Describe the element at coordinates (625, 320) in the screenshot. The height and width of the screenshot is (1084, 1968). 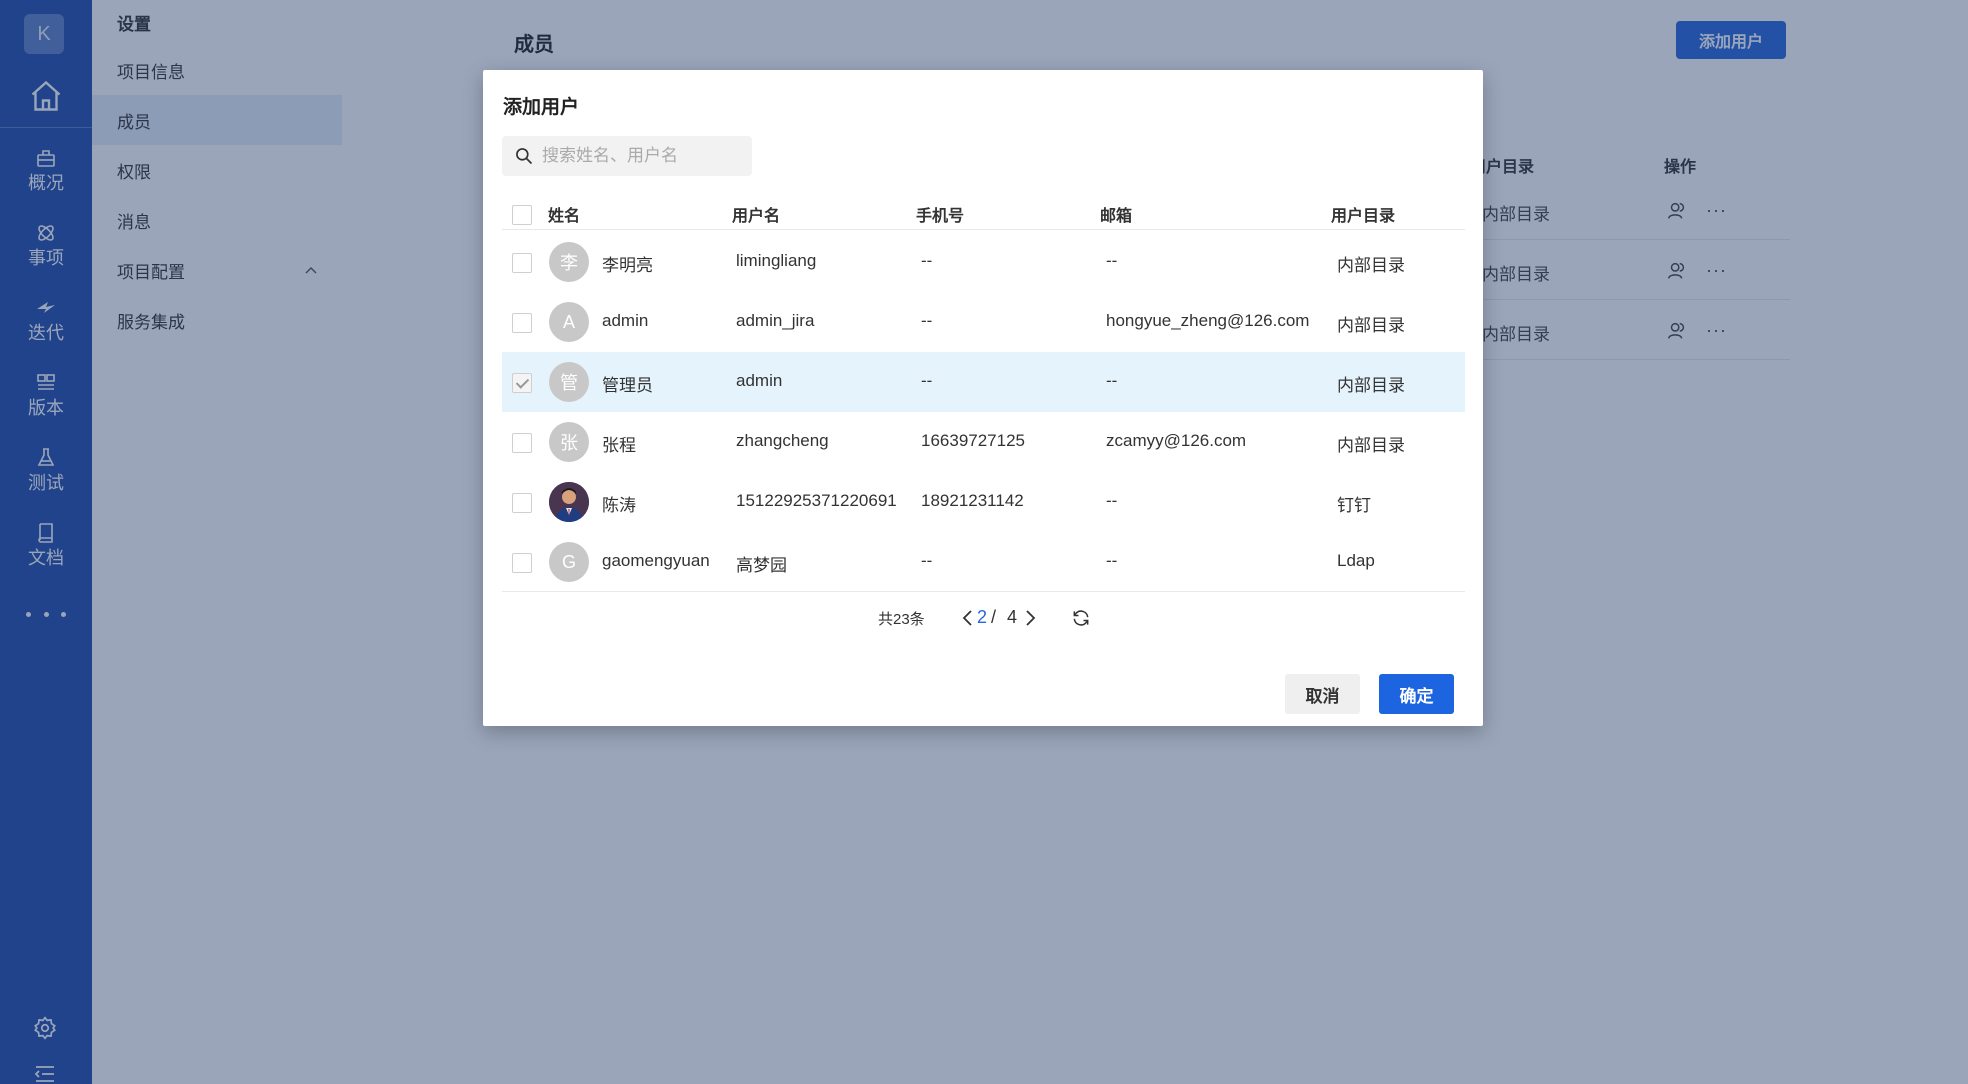
I see `cell-name: admin` at that location.